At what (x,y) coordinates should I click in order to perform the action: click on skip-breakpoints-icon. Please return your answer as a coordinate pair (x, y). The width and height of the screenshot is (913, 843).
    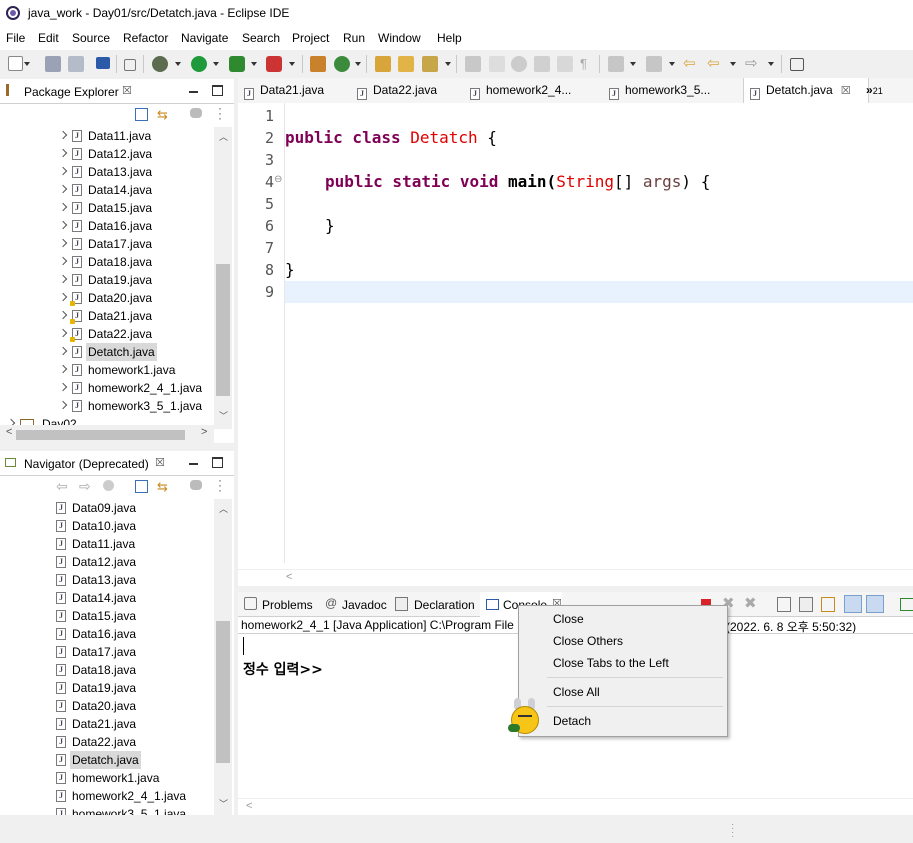
    Looking at the image, I should click on (130, 65).